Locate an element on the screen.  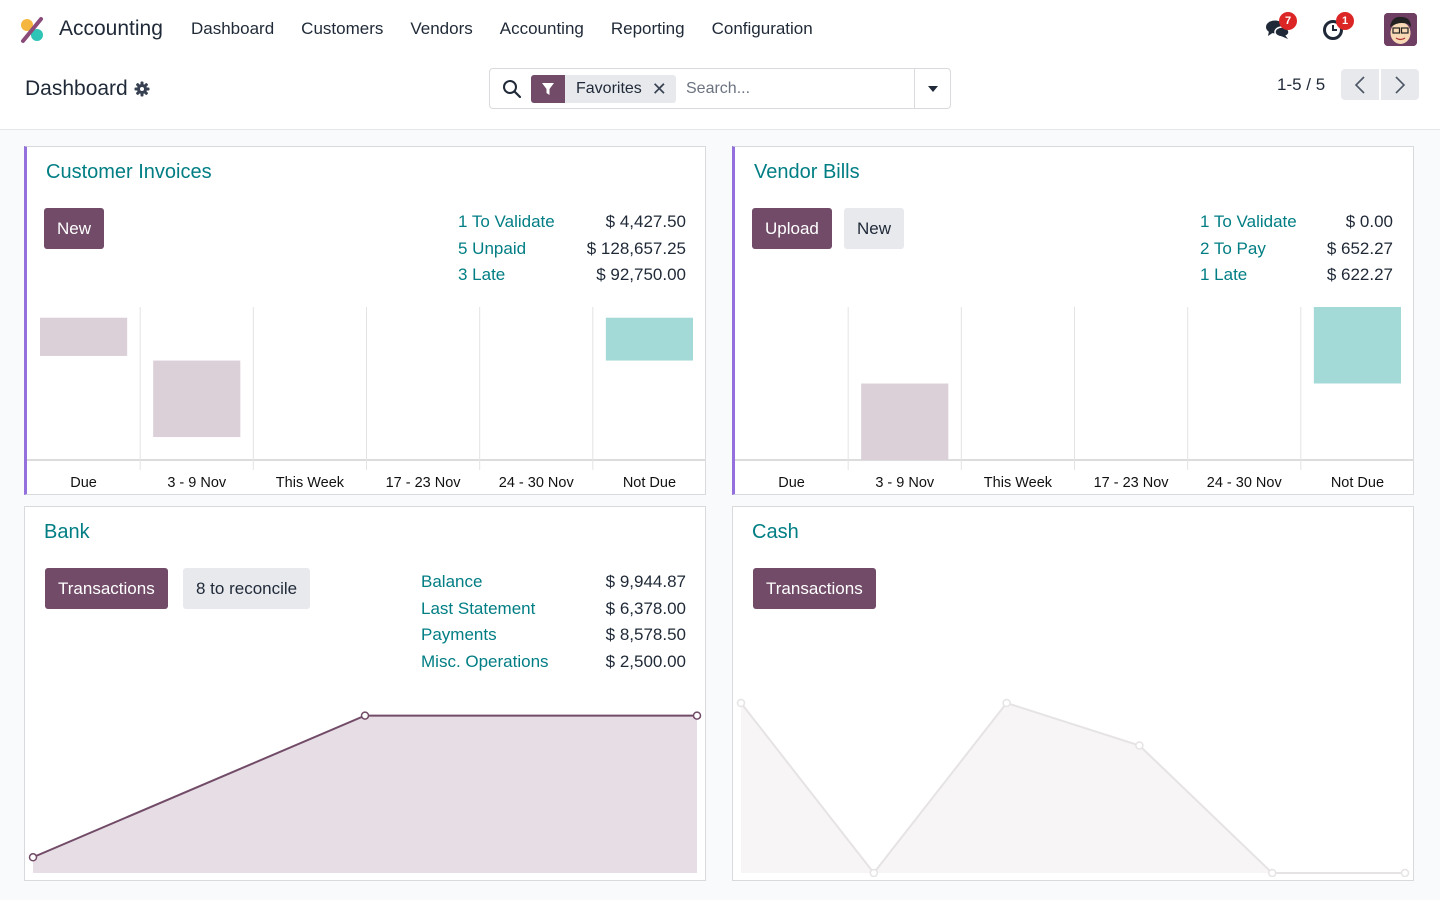
cash-line-chart-svg is located at coordinates (1073, 788).